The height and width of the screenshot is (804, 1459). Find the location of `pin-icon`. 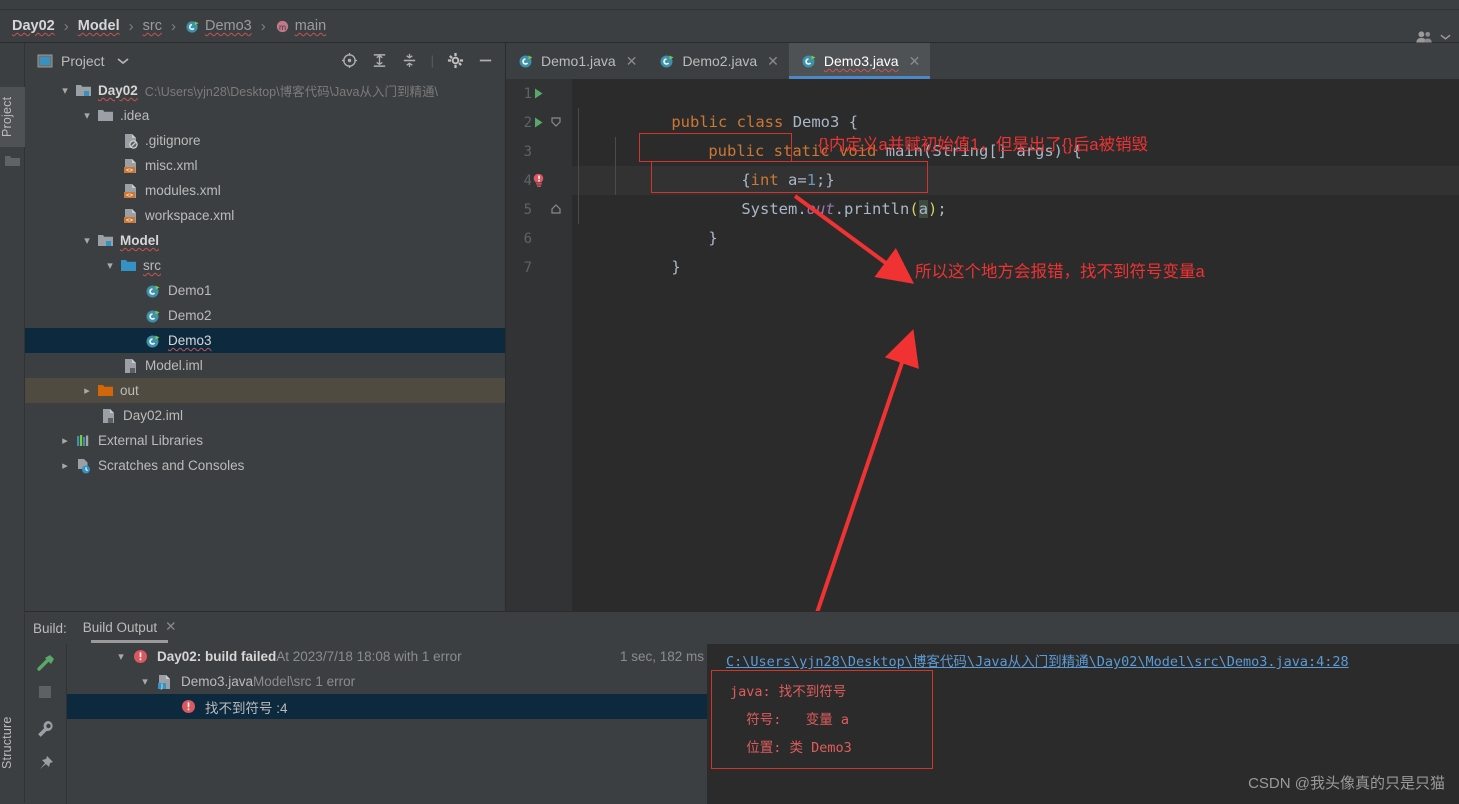

pin-icon is located at coordinates (45, 764).